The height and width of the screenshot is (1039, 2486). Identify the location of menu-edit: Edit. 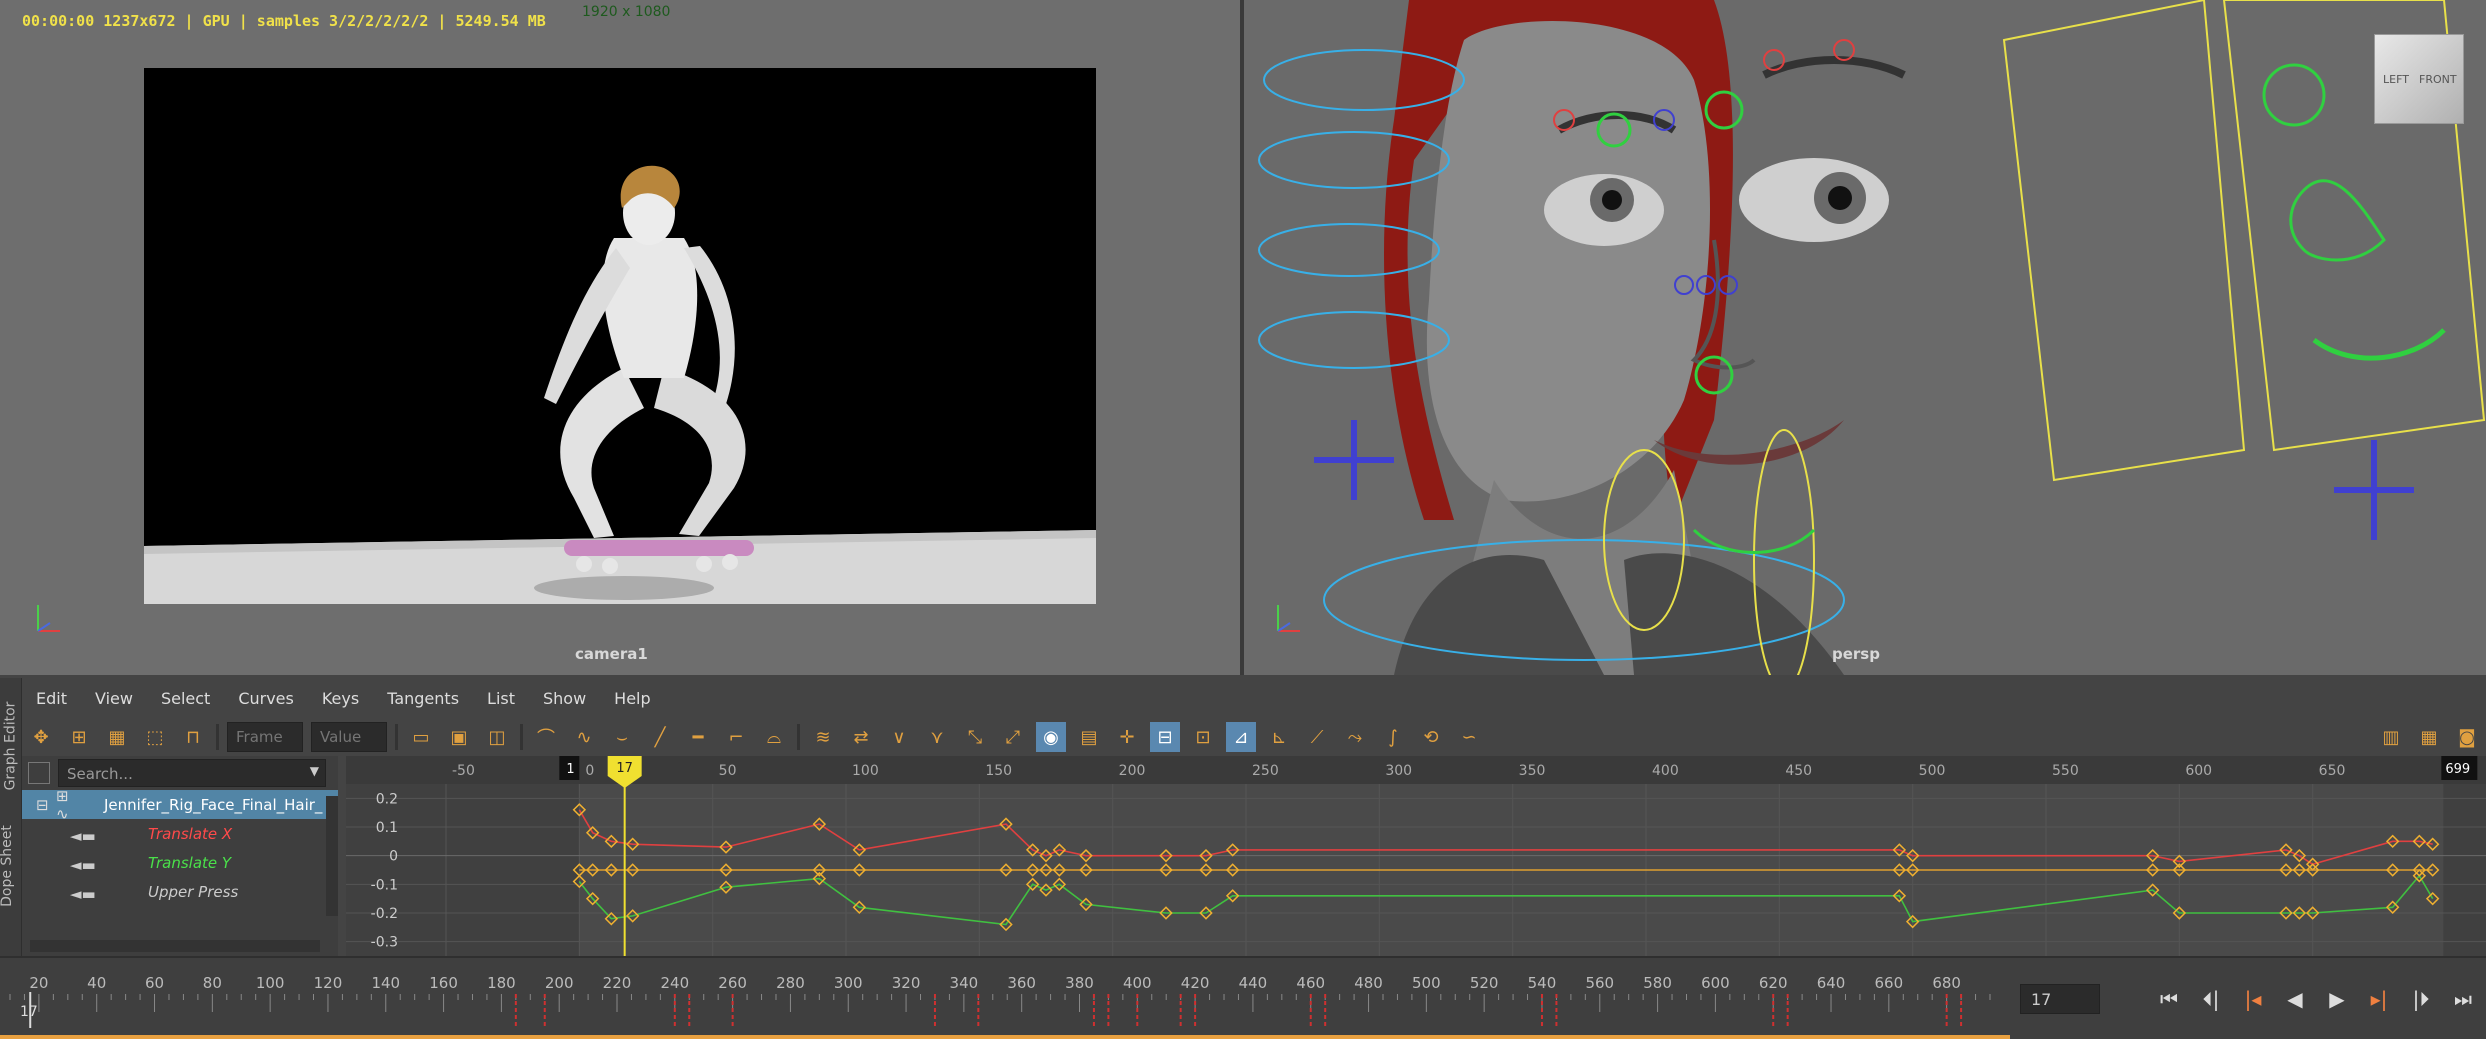
(51, 698).